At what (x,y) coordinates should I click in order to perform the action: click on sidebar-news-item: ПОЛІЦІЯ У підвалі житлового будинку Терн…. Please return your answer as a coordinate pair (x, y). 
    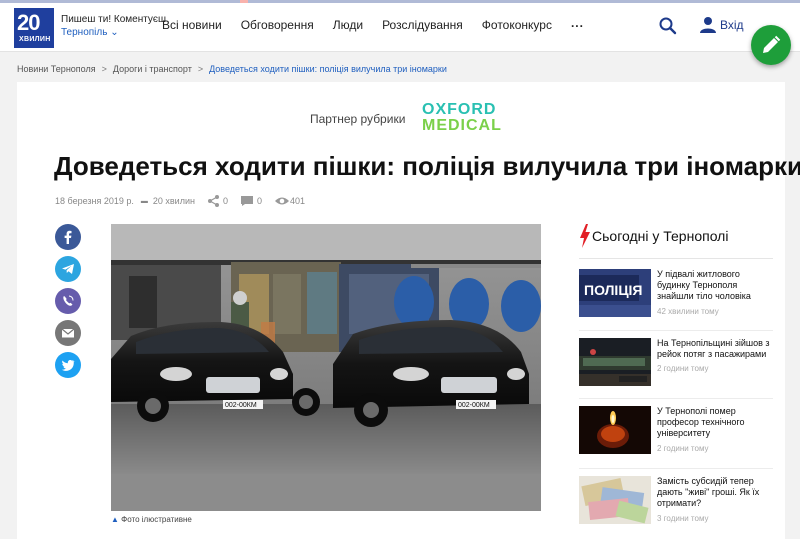
    Looking at the image, I should click on (676, 298).